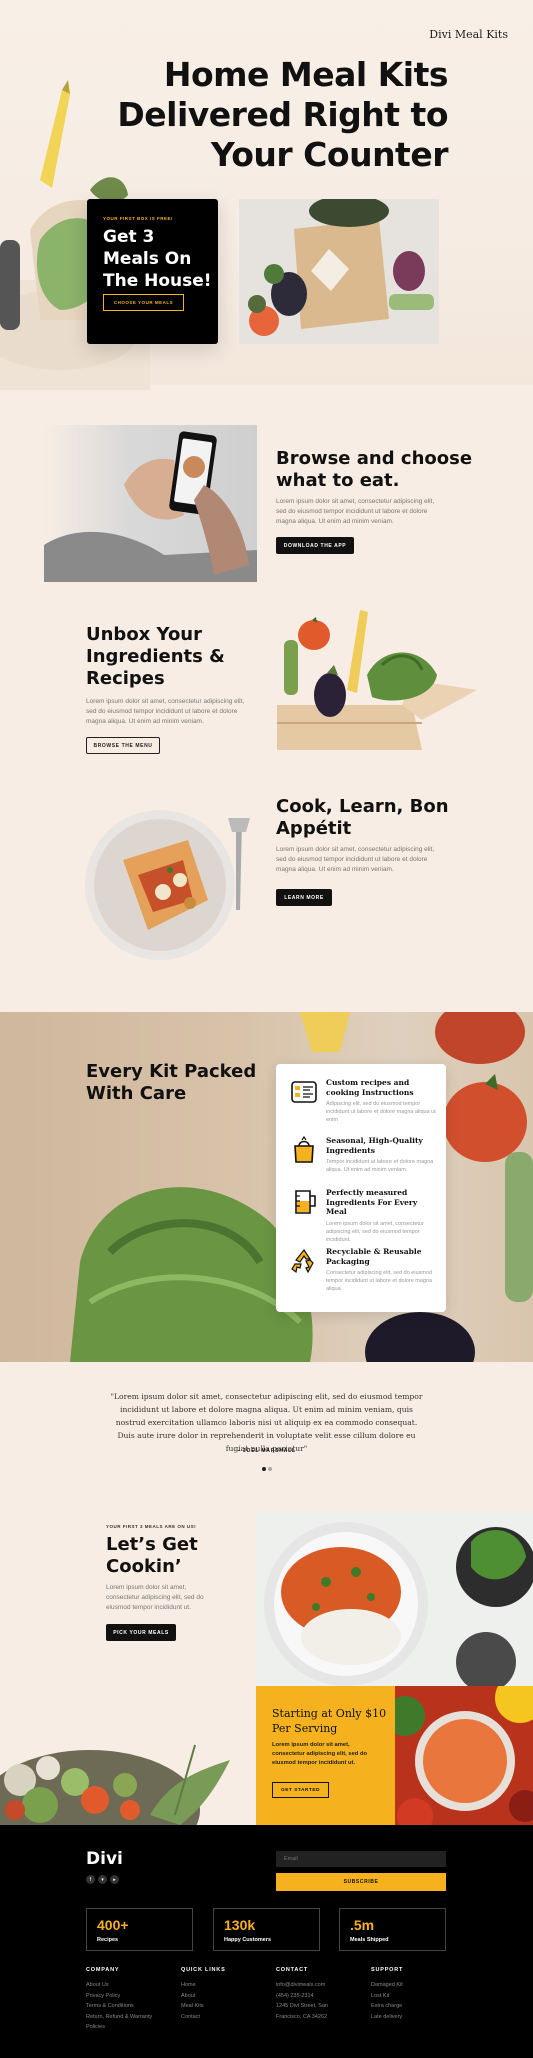 The image size is (533, 2058). Describe the element at coordinates (125, 678) in the screenshot. I see `step2-title-line3: Recipes` at that location.